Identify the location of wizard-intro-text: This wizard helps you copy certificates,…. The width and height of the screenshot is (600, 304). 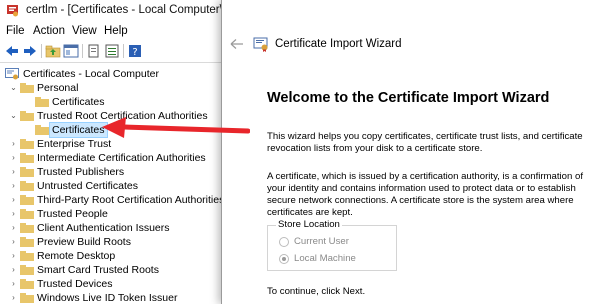
(425, 142).